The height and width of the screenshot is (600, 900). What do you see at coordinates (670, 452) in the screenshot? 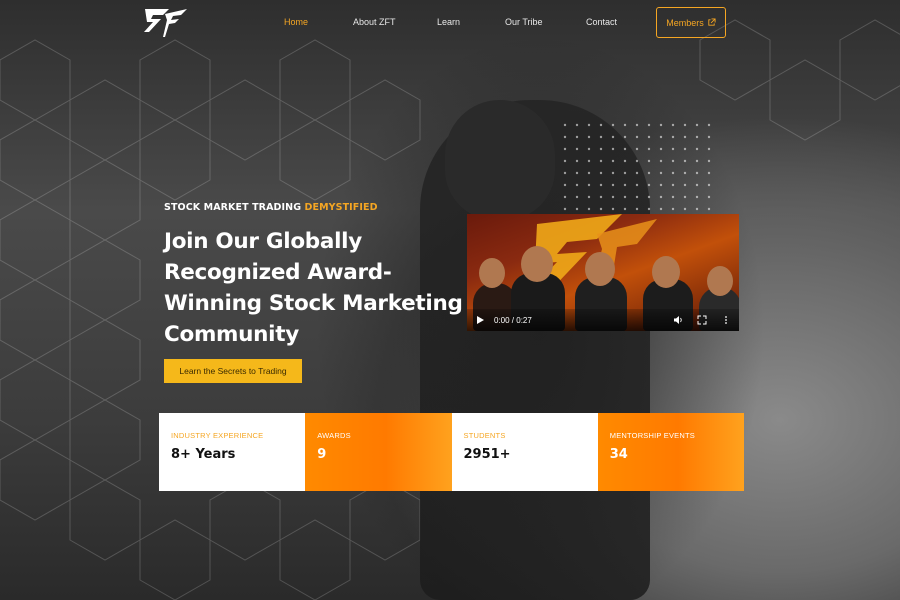
I see `stat-mentorship-events: MENTORSHIP EVENTS 34` at bounding box center [670, 452].